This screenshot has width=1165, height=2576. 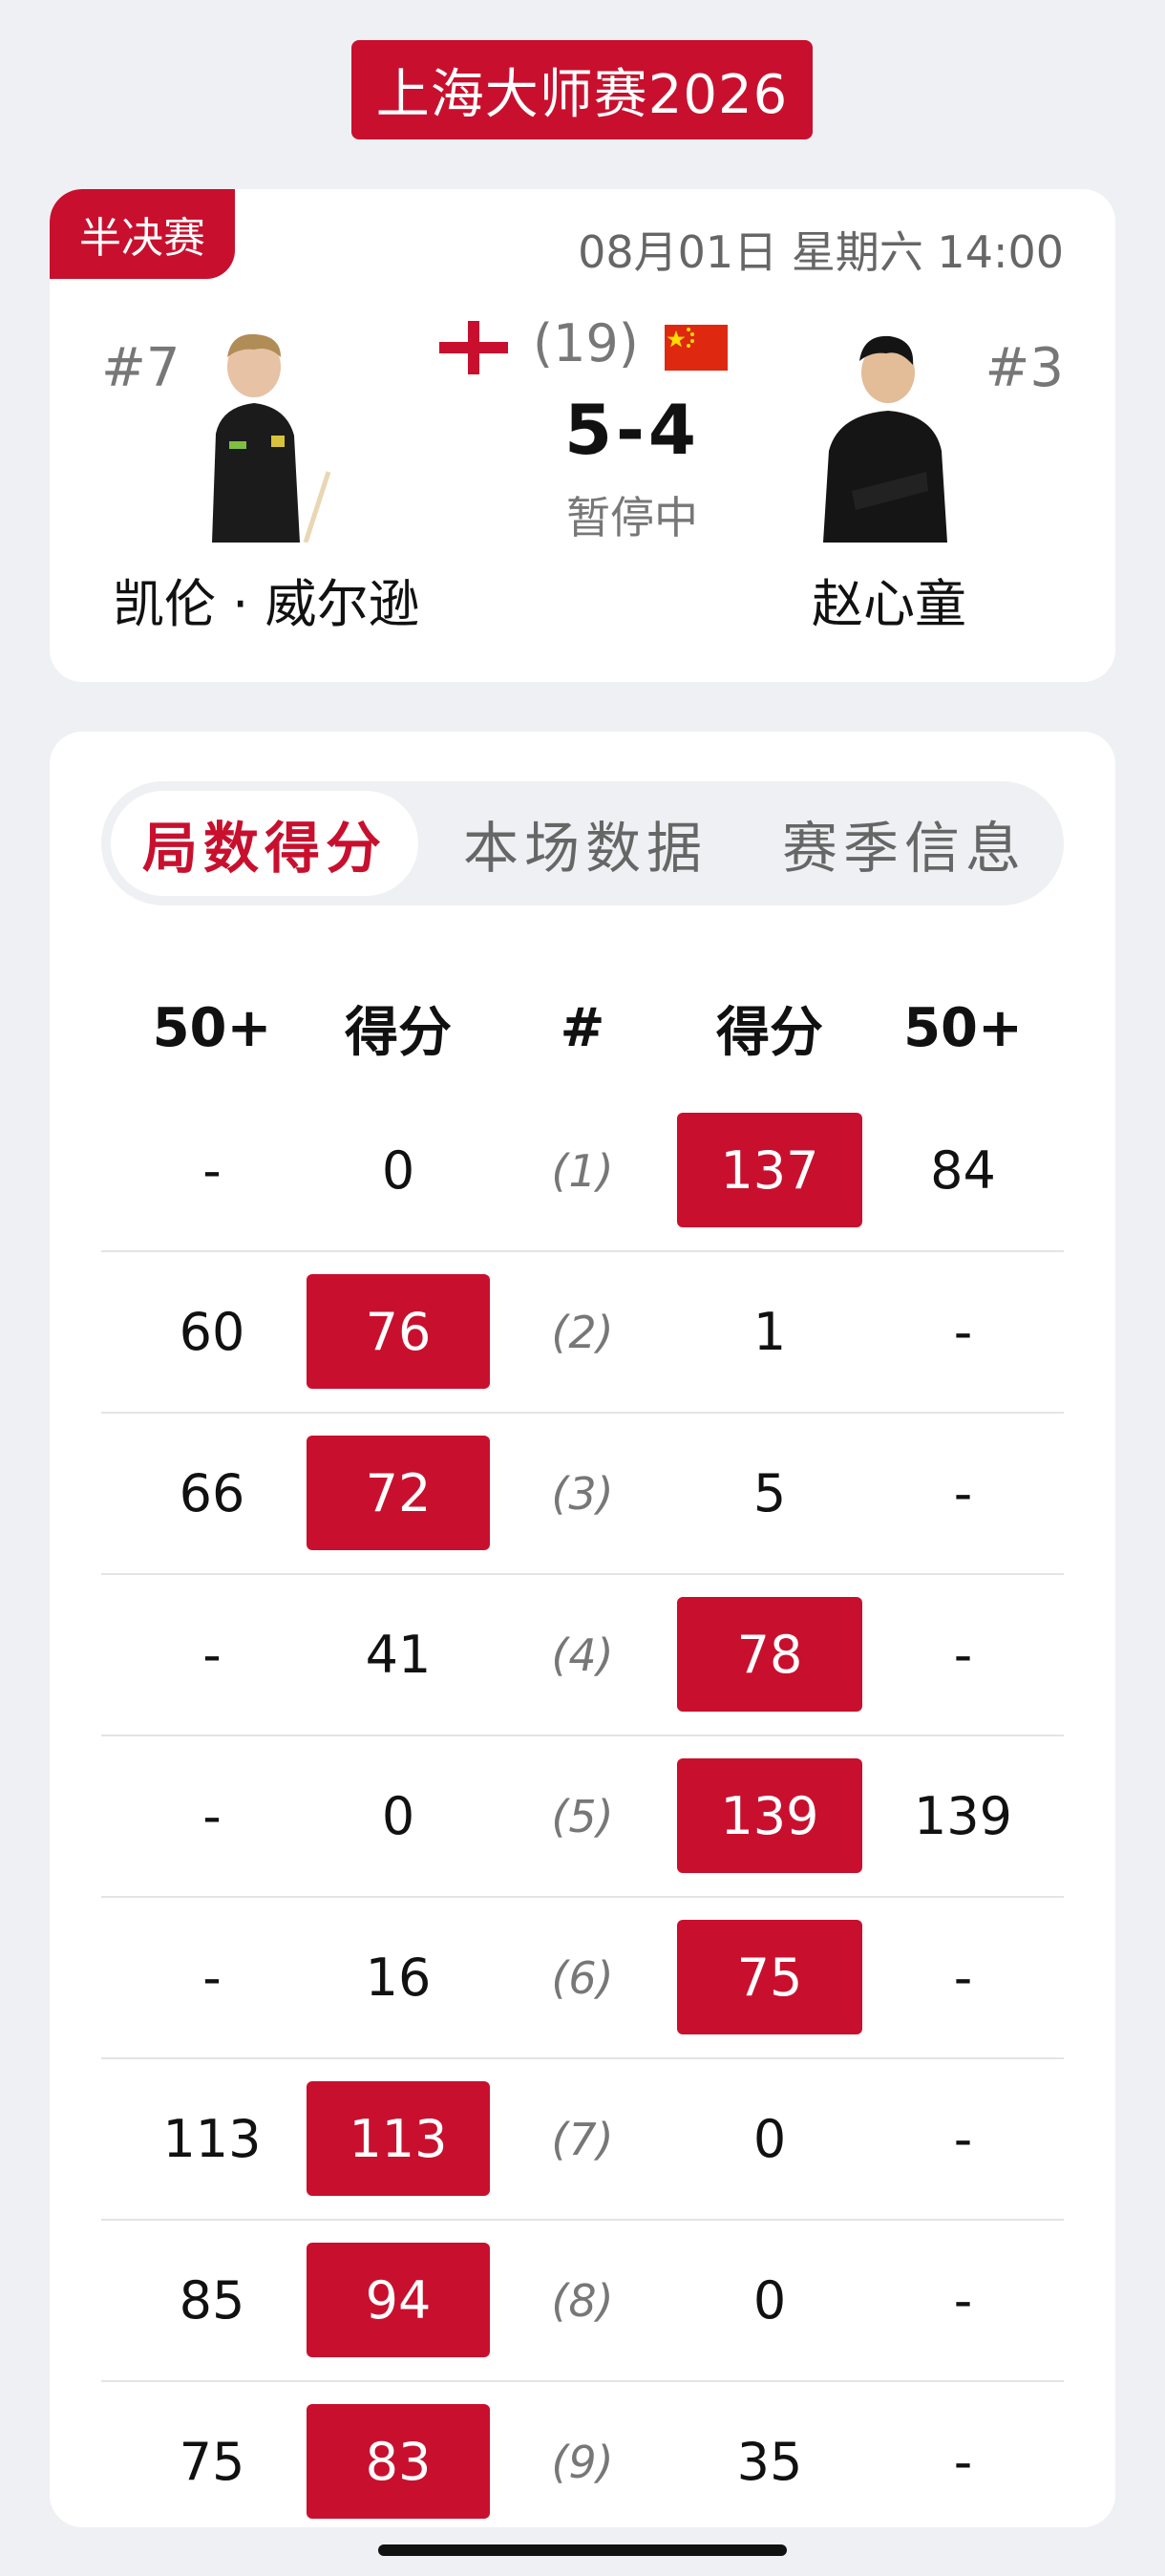 I want to click on right-score-cell: 75, so click(x=770, y=1977).